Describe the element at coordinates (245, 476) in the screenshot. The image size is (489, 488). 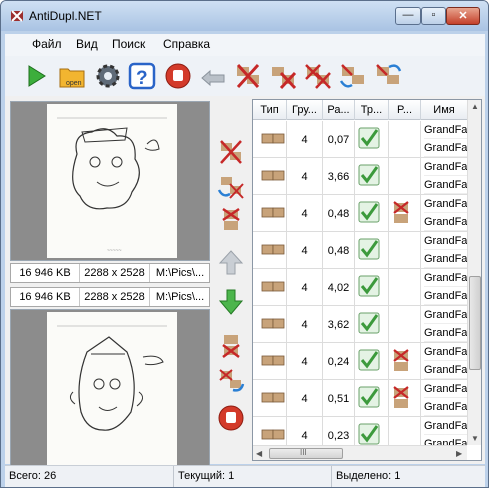
I see `status-bar: Всего: 26 Текущий: 1 Выделено: 1` at that location.